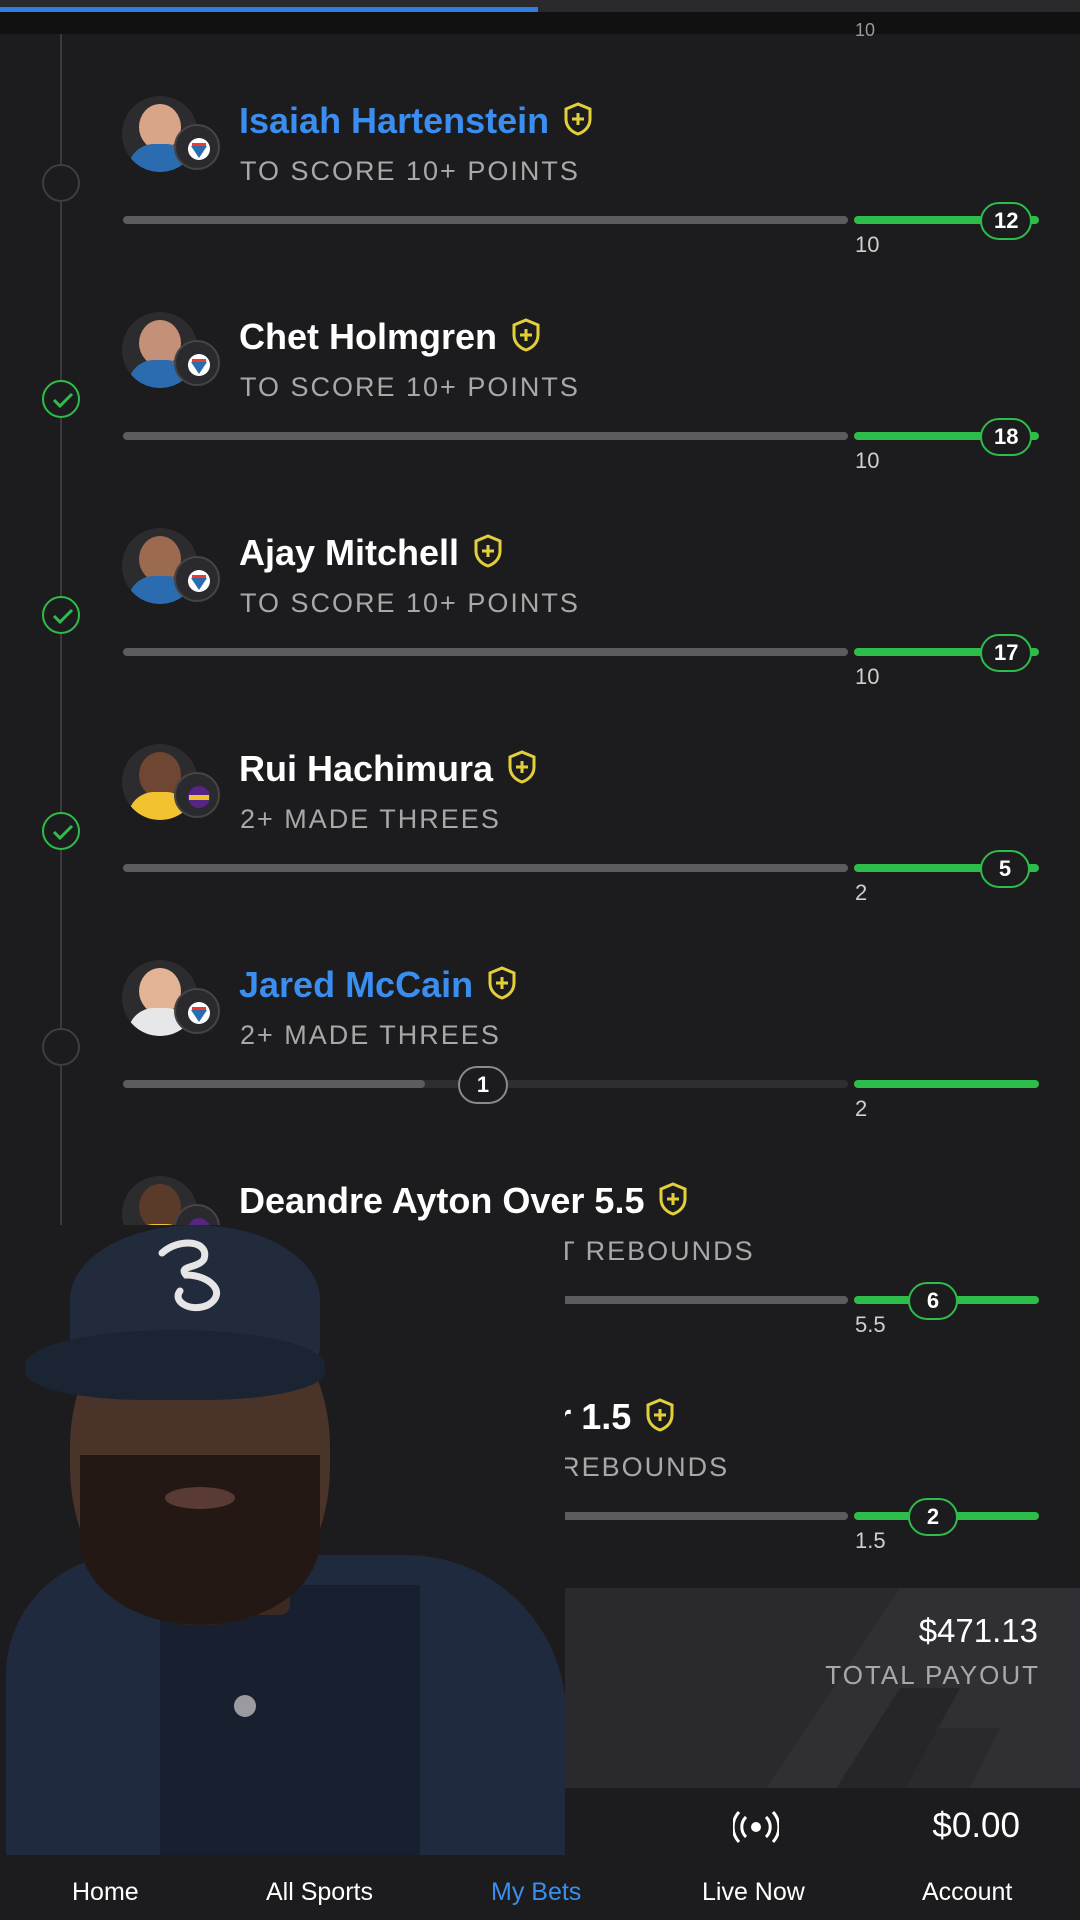 This screenshot has width=1080, height=1920. I want to click on tab-account: Account, so click(967, 1892).